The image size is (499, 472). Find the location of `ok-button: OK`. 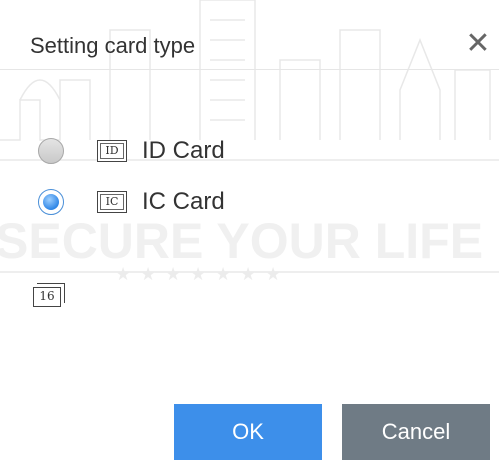

ok-button: OK is located at coordinates (248, 432).